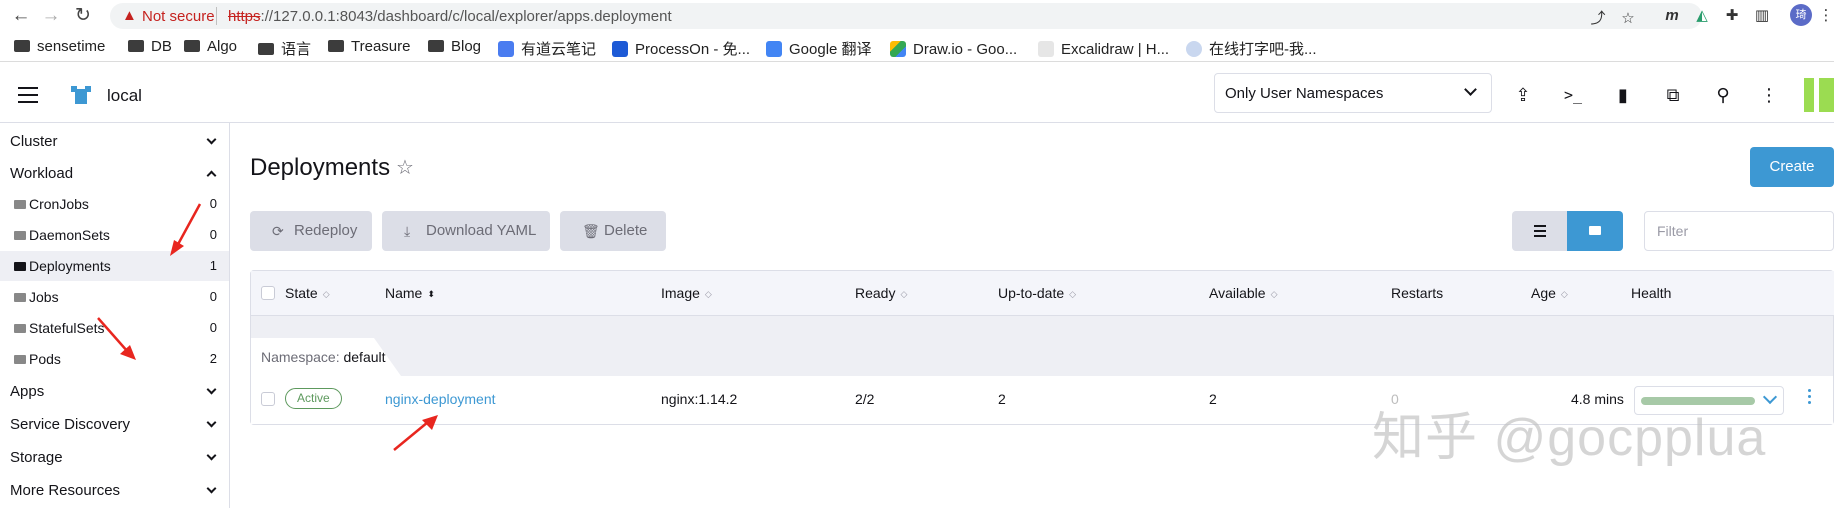  I want to click on sidebar-group-service-discovery: Service Discovery, so click(114, 424).